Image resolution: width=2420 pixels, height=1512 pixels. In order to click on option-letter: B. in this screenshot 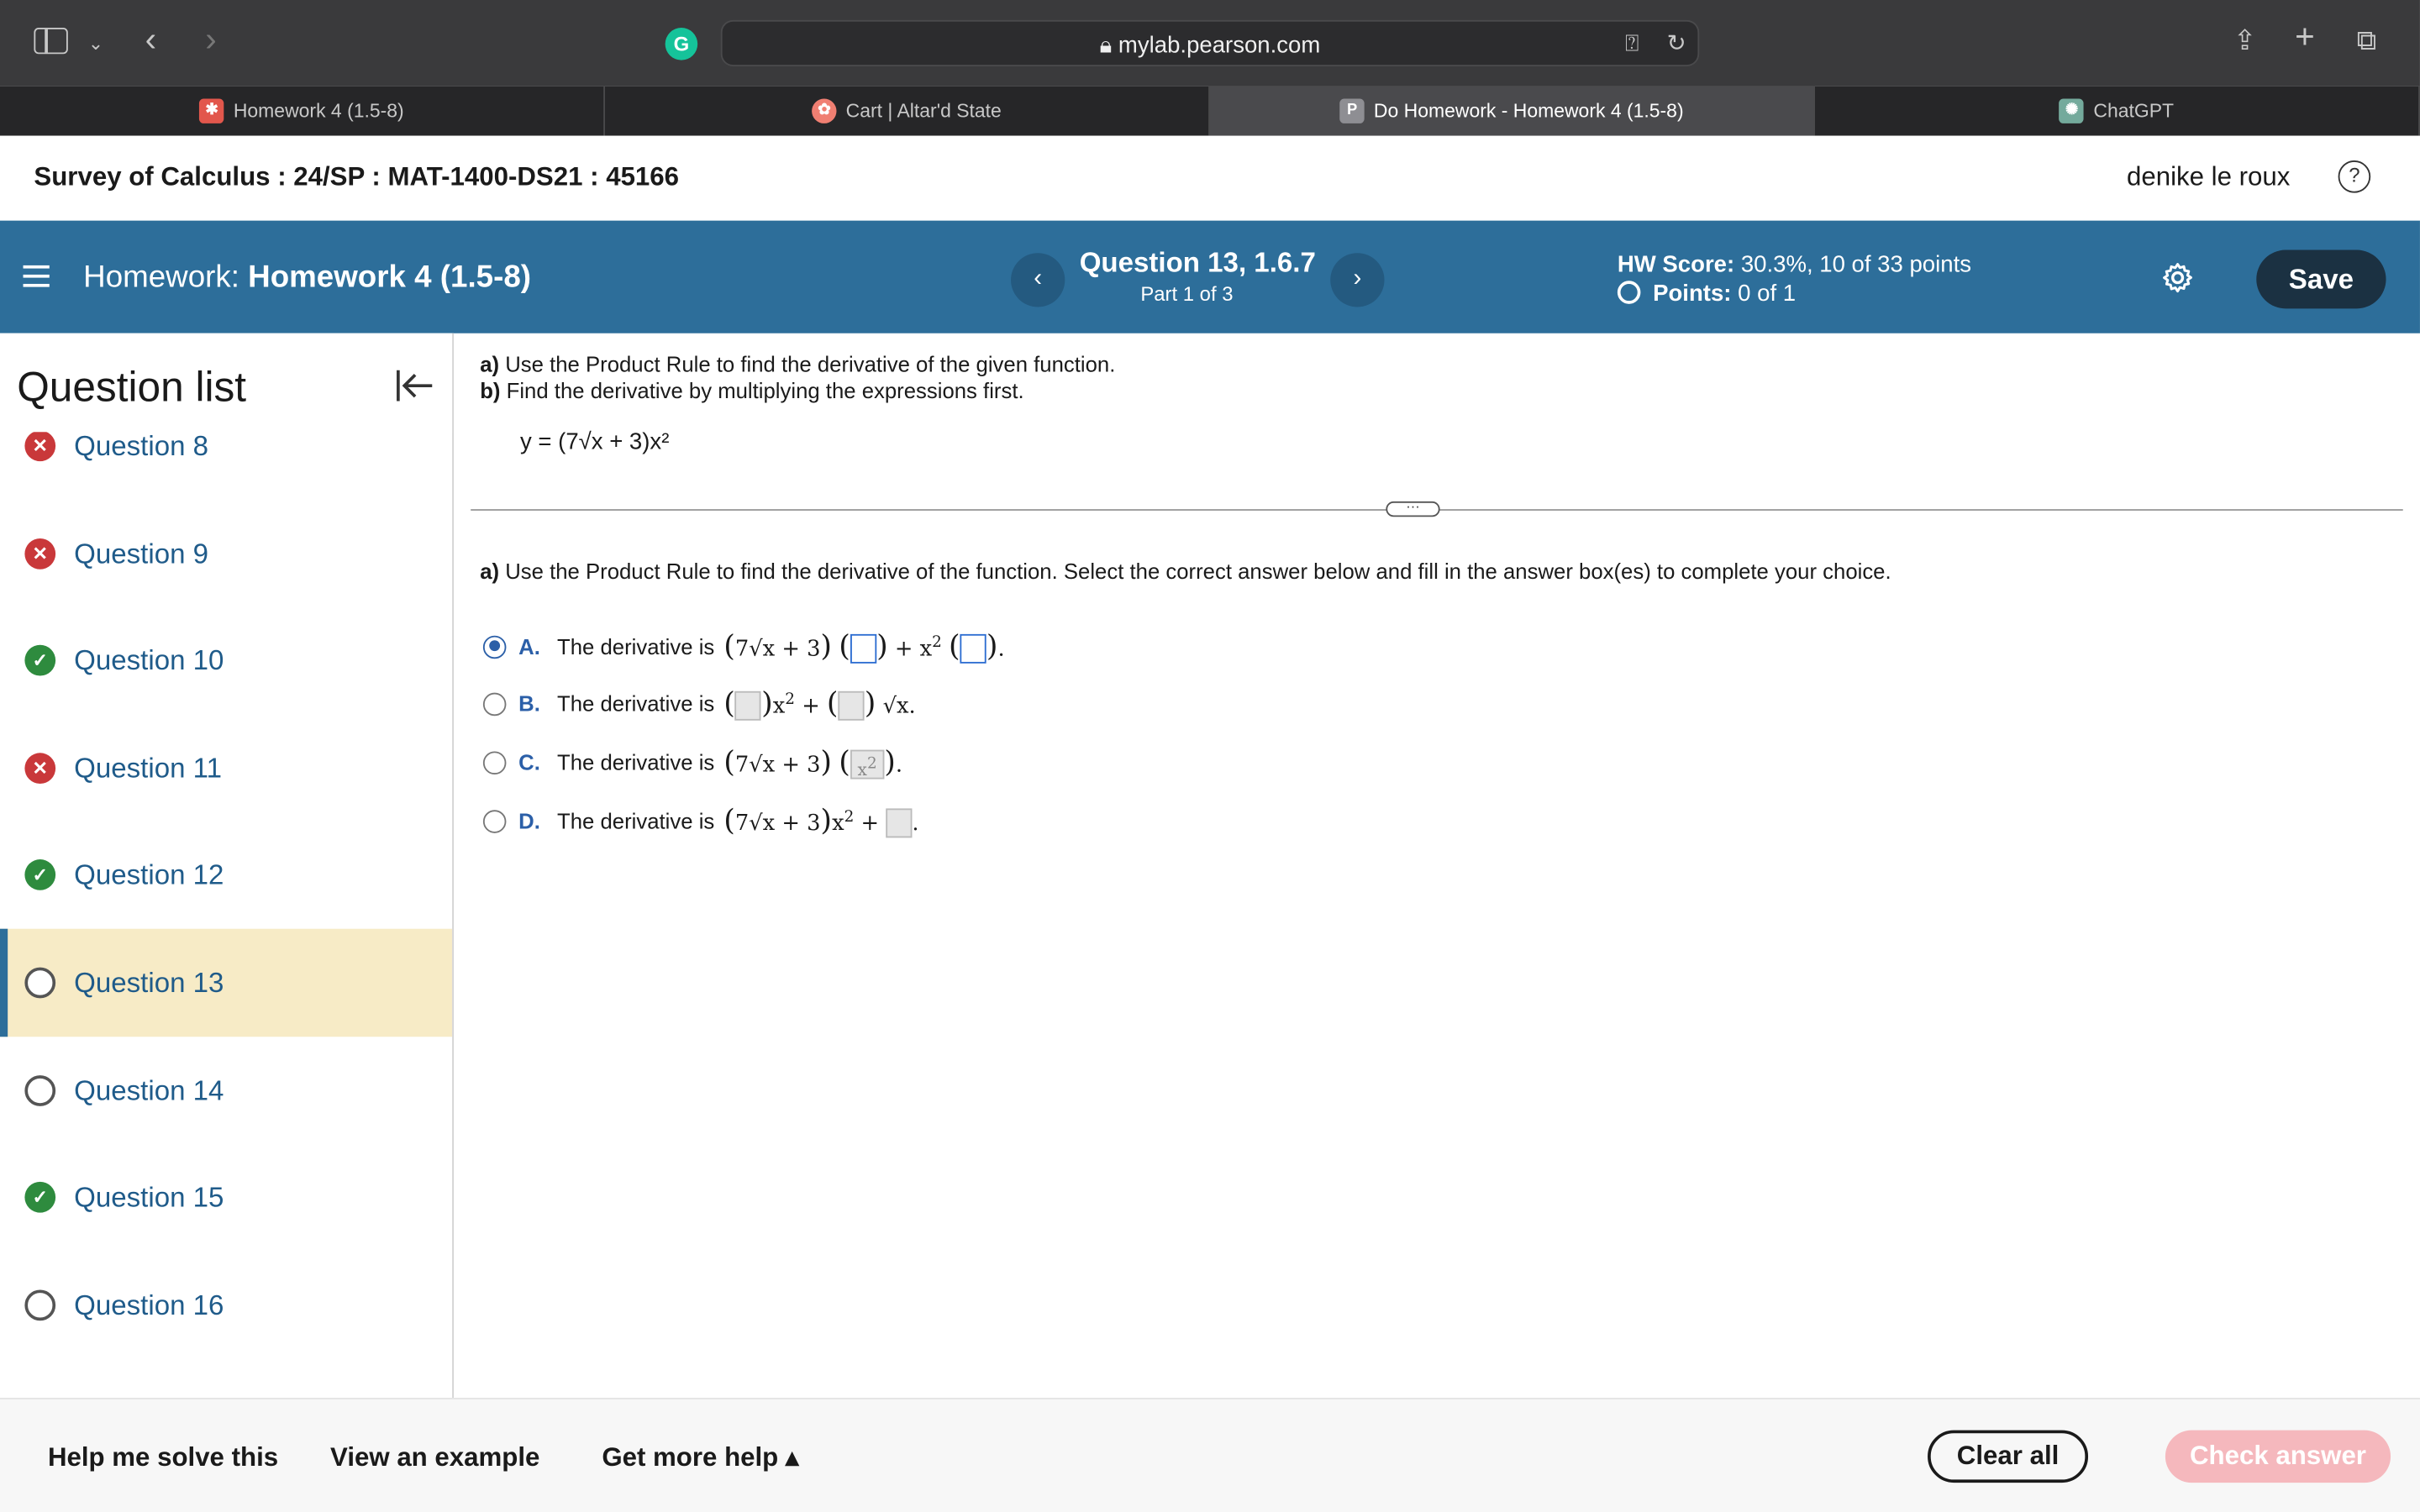, I will do `click(529, 703)`.